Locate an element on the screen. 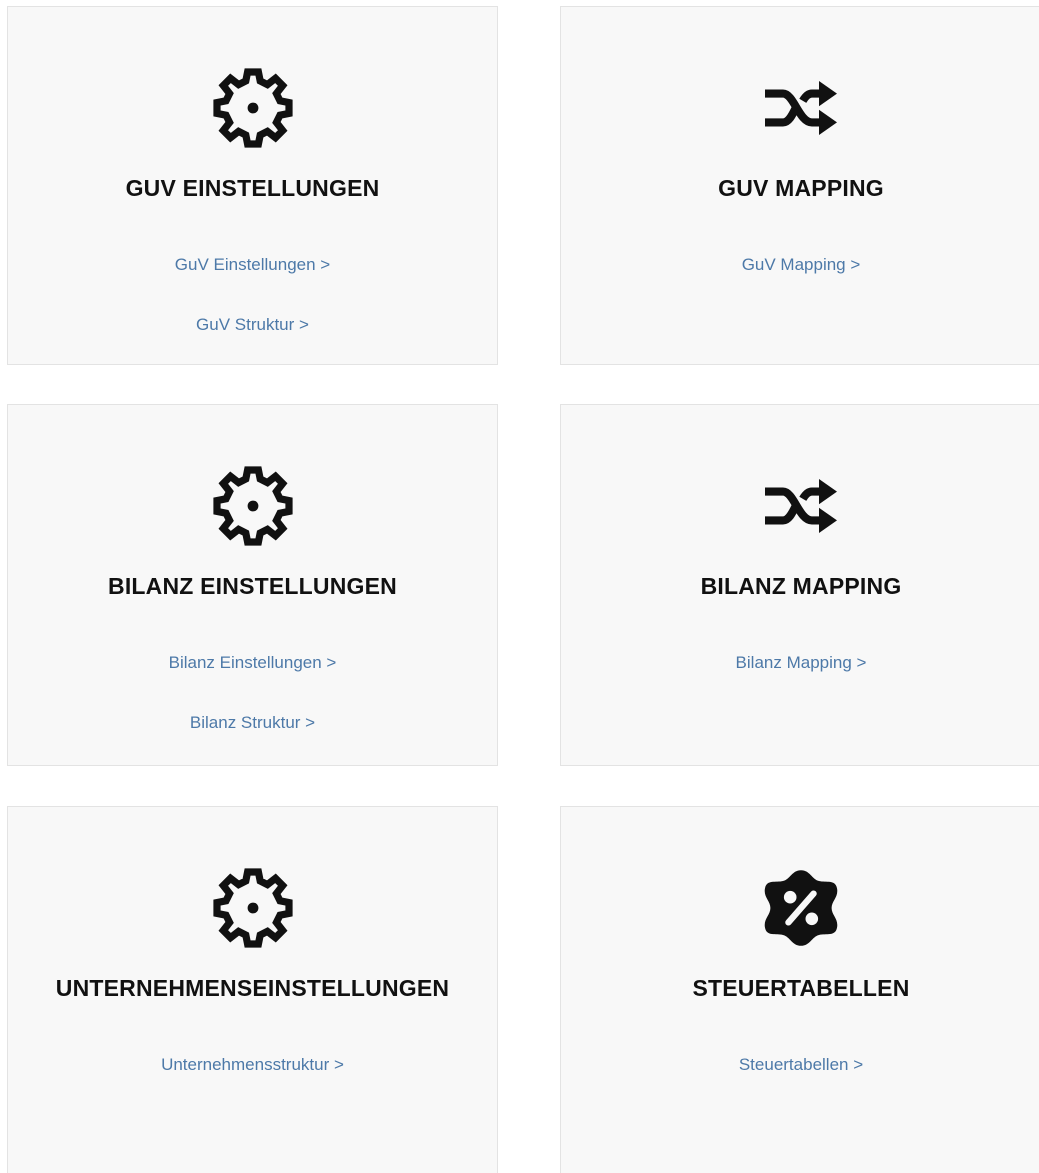 This screenshot has height=1173, width=1039. card-title: STEUERTABELLEN is located at coordinates (801, 988).